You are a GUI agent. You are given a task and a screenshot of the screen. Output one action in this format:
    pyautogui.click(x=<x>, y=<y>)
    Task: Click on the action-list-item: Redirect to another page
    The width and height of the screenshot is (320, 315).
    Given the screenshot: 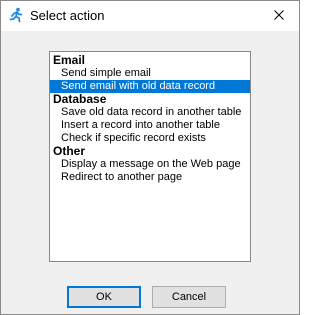 What is the action you would take?
    pyautogui.click(x=150, y=177)
    